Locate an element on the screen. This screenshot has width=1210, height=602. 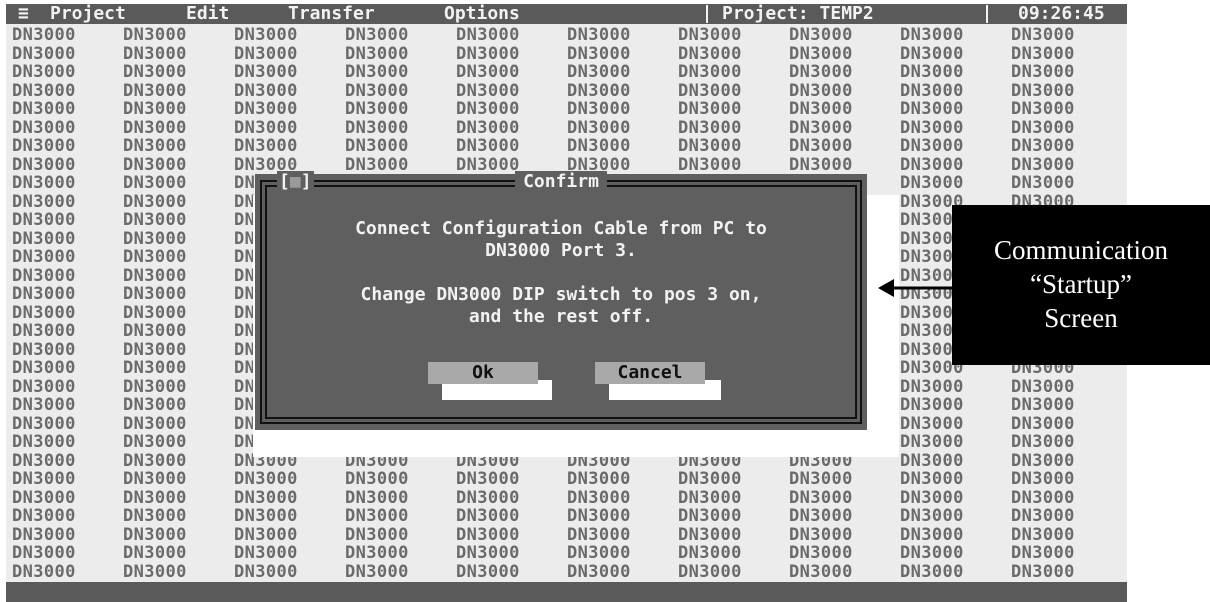
callout-line: Communication is located at coordinates (1081, 250).